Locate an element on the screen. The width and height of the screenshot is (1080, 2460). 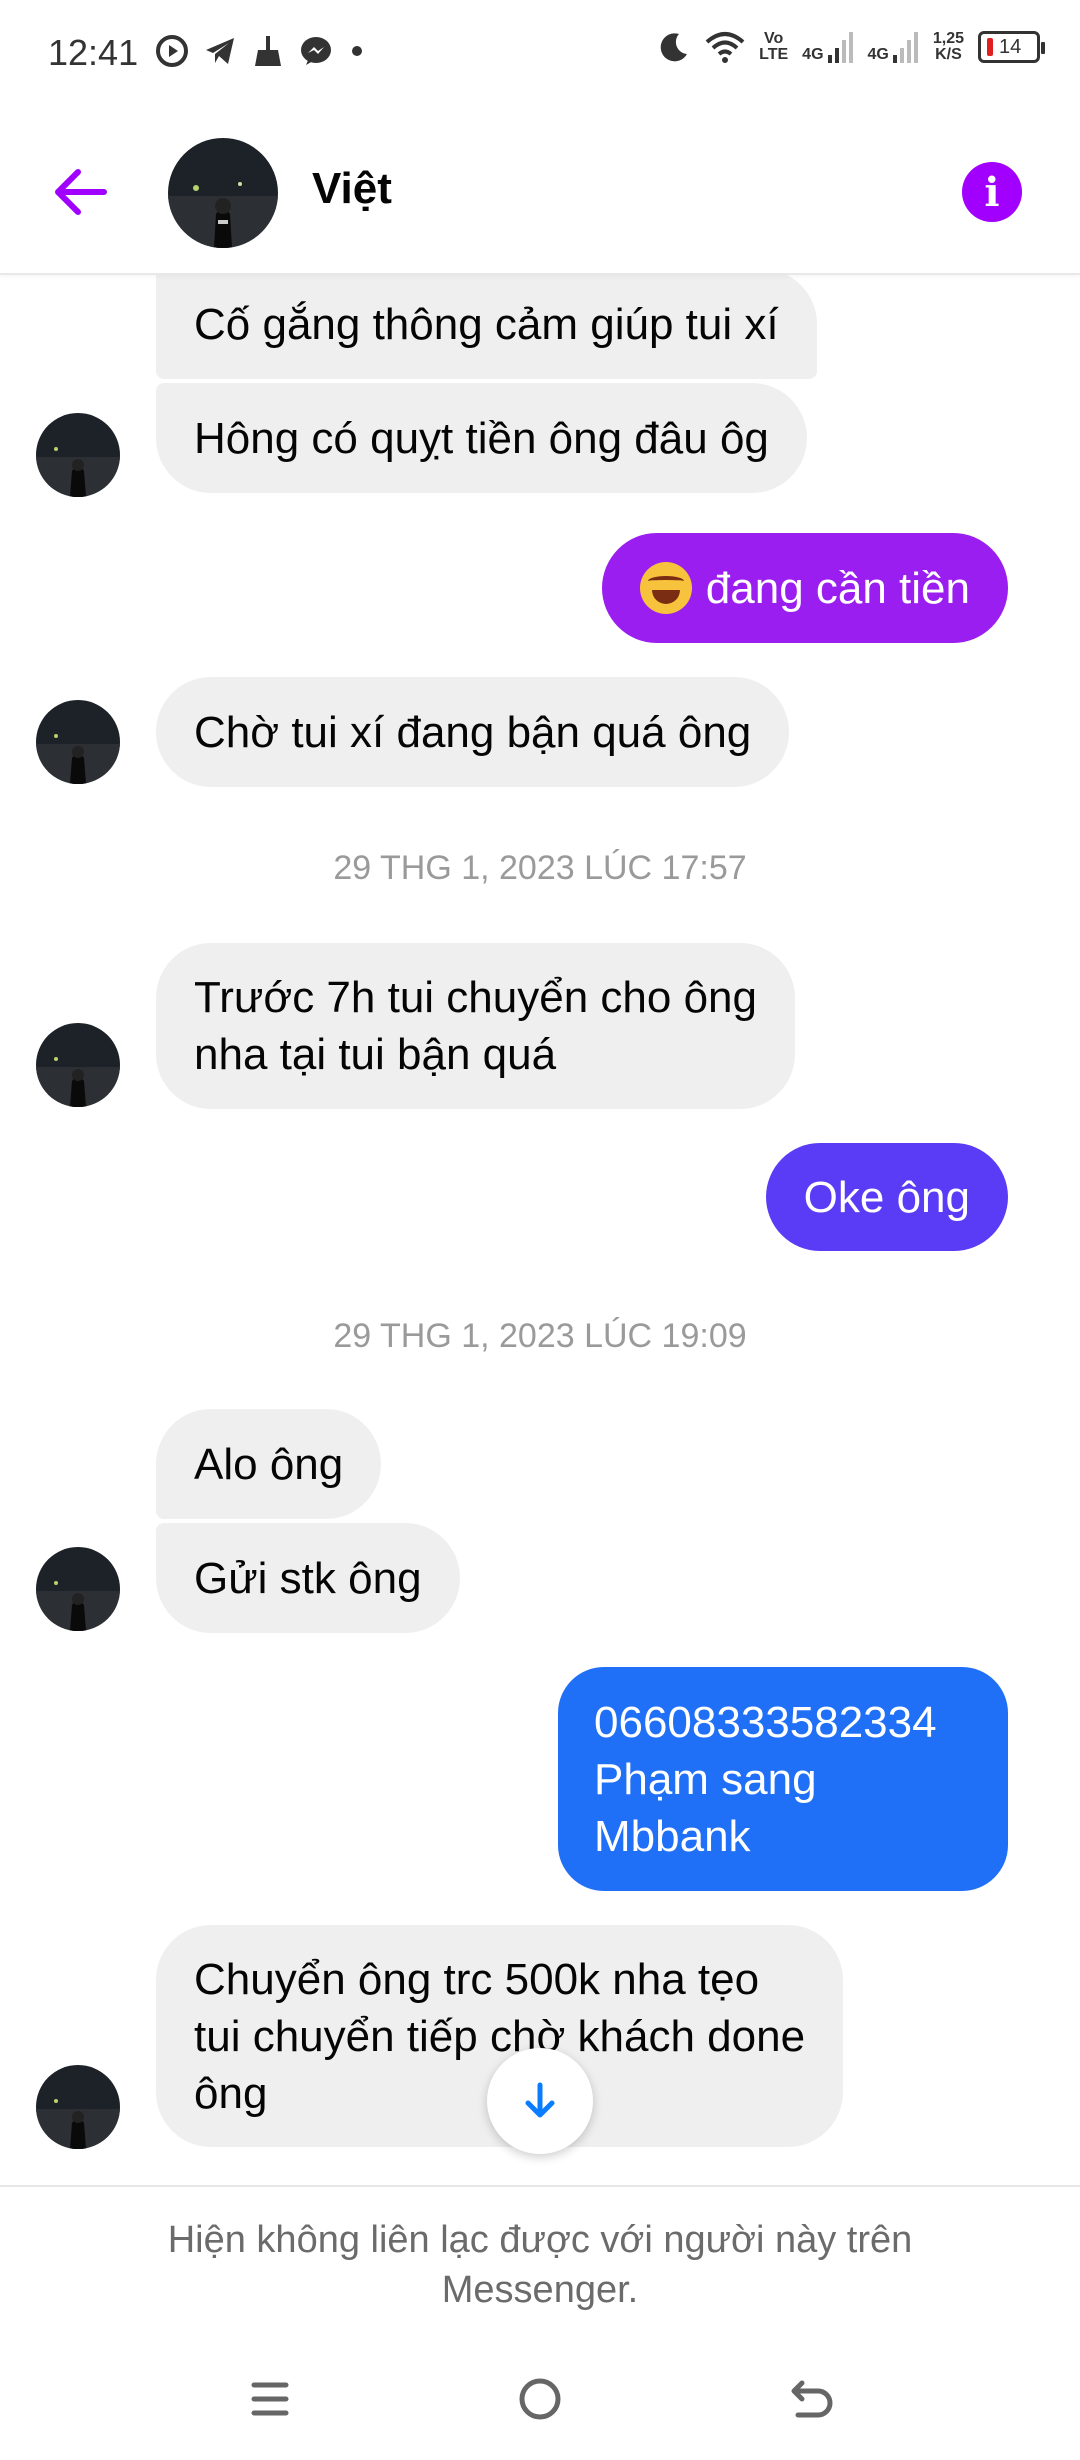
system-nav-bar is located at coordinates (540, 2397).